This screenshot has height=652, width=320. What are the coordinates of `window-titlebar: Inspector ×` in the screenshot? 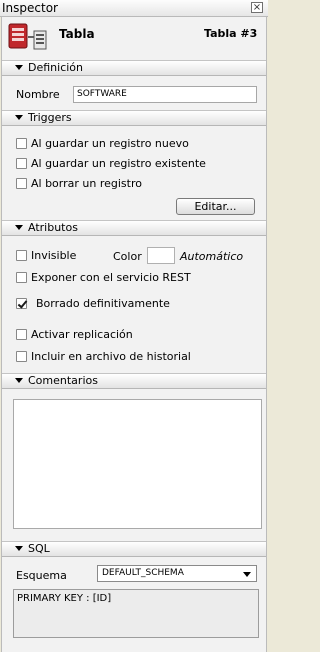 It's located at (134, 8).